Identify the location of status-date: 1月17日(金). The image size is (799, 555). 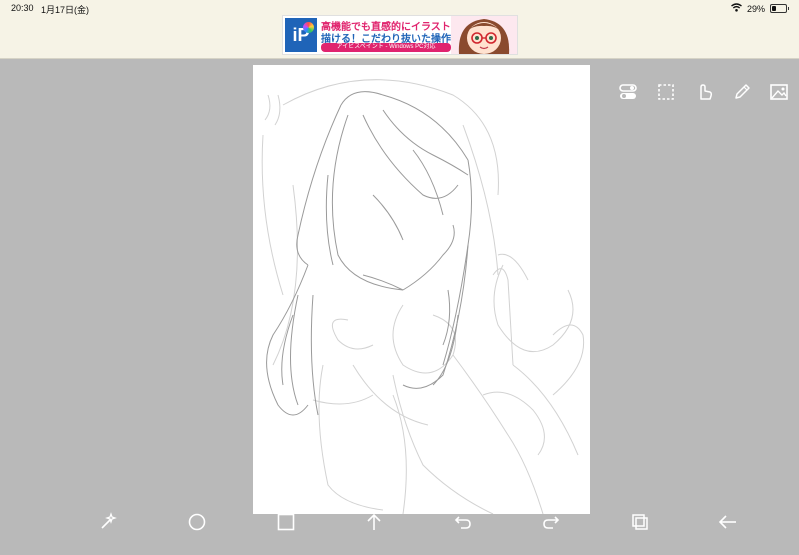
(65, 10).